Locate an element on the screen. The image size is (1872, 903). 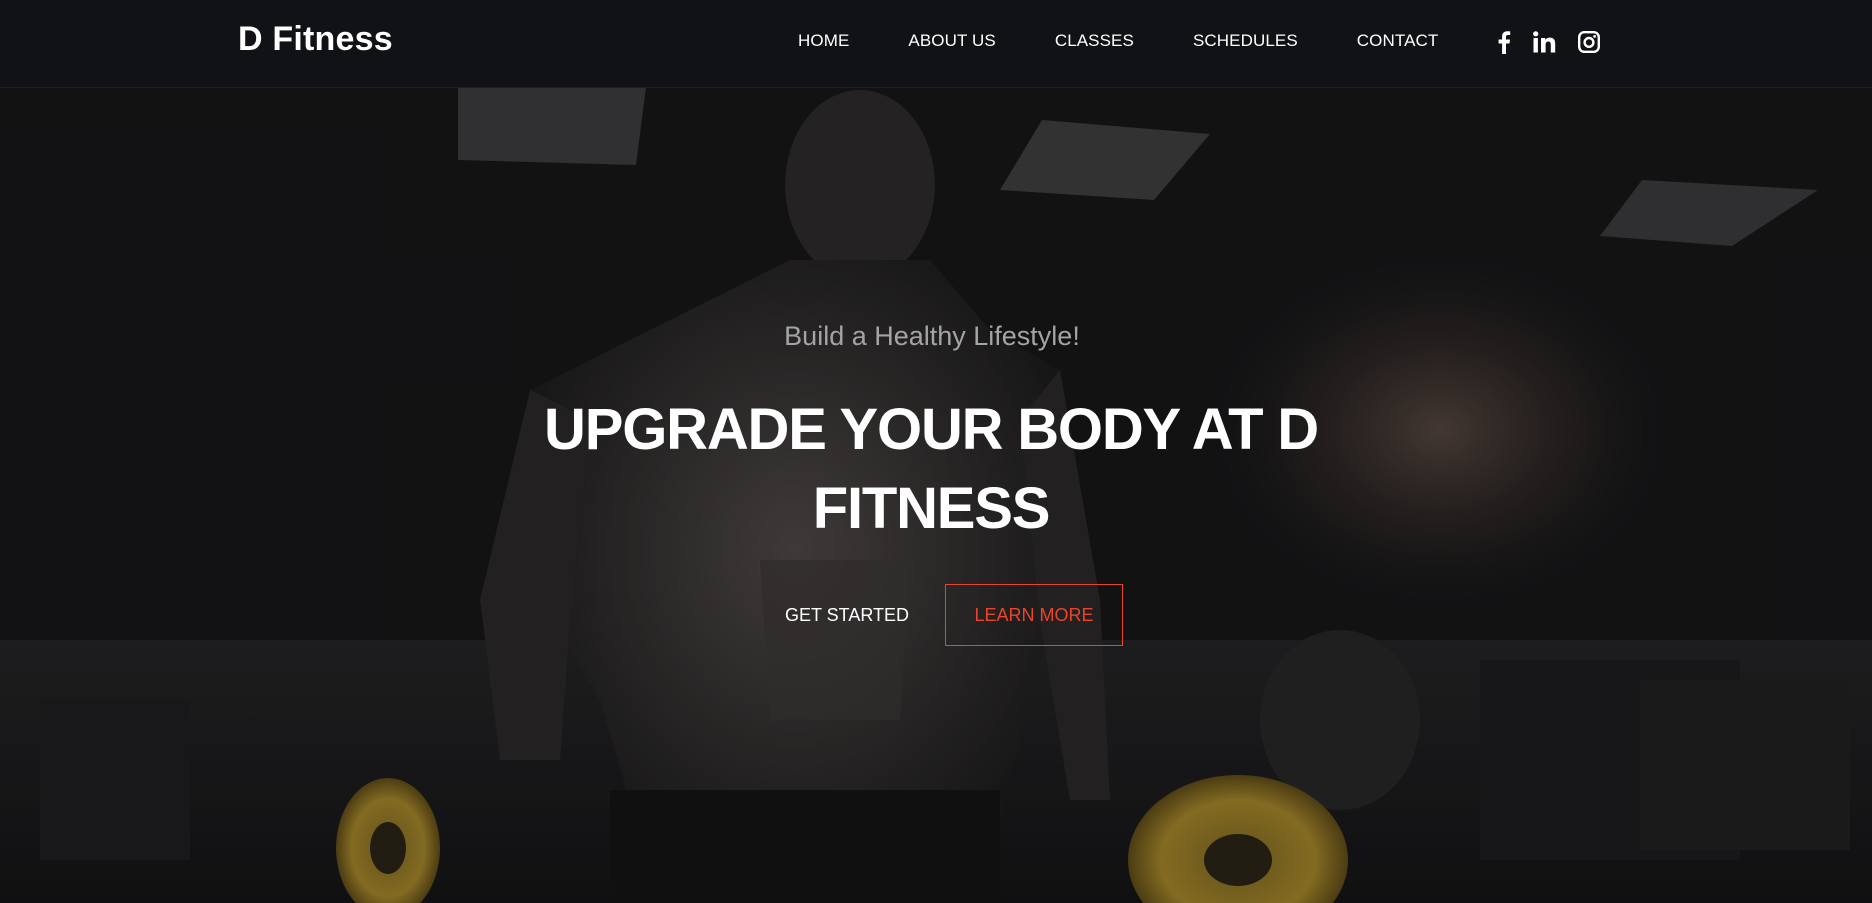
nav-about-us: ABOUT US is located at coordinates (951, 41).